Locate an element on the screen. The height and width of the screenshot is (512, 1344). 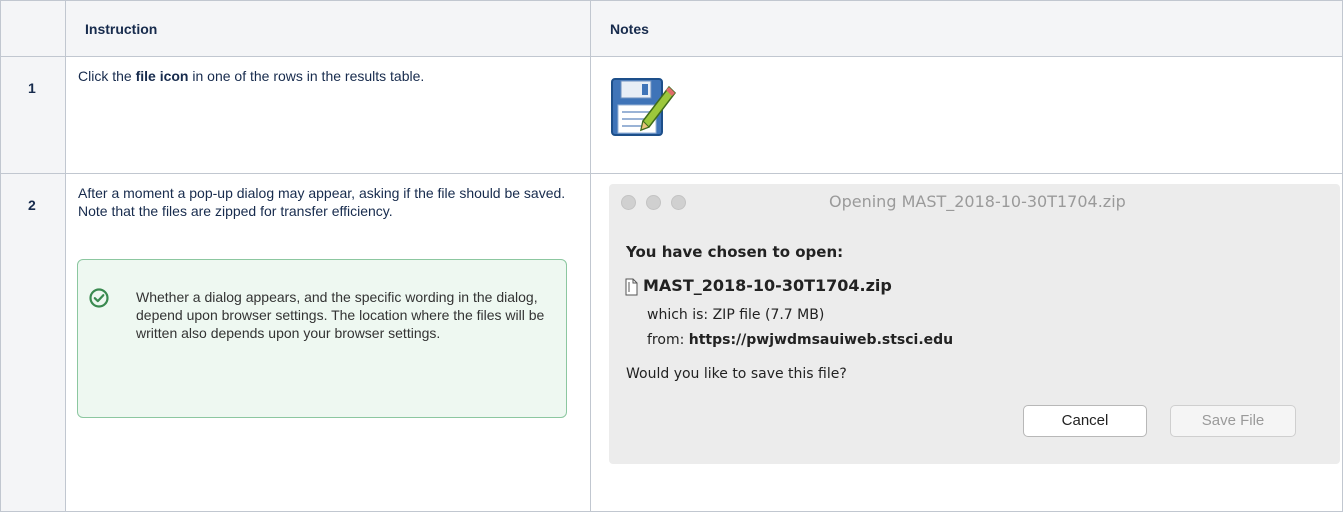
file-source-value: https://pwjwdmsauiweb.stsci.edu is located at coordinates (821, 340).